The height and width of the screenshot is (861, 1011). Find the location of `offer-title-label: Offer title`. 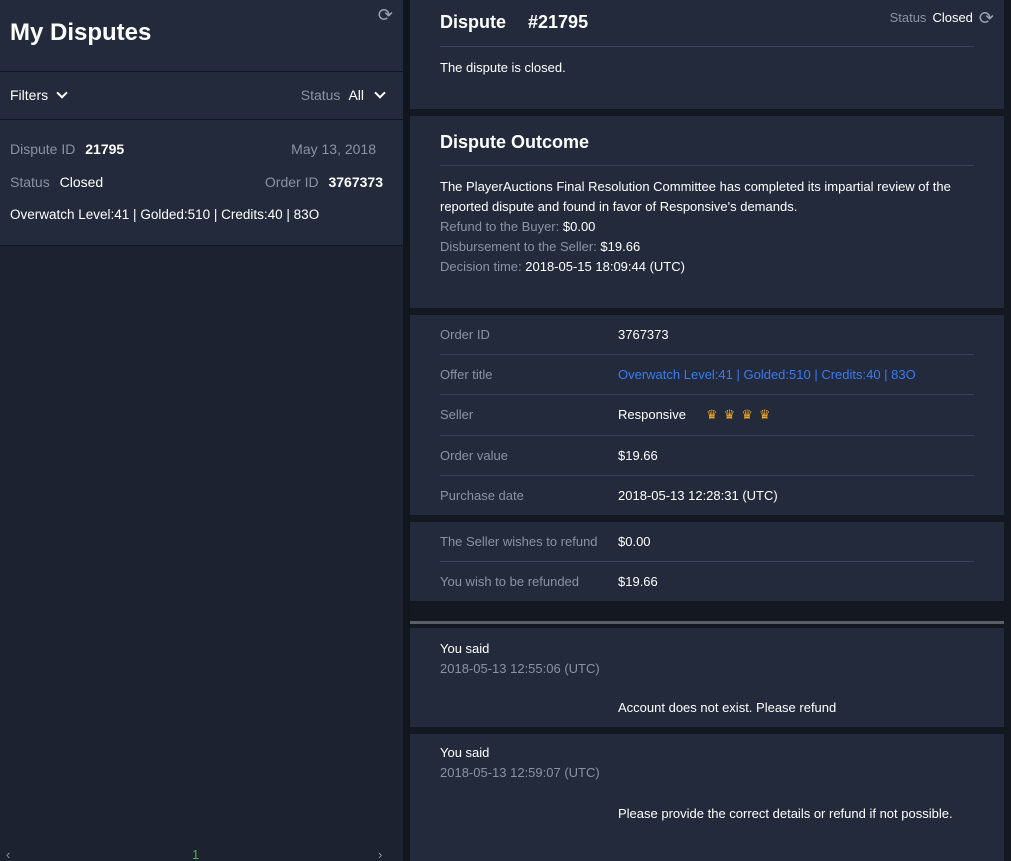

offer-title-label: Offer title is located at coordinates (466, 374).